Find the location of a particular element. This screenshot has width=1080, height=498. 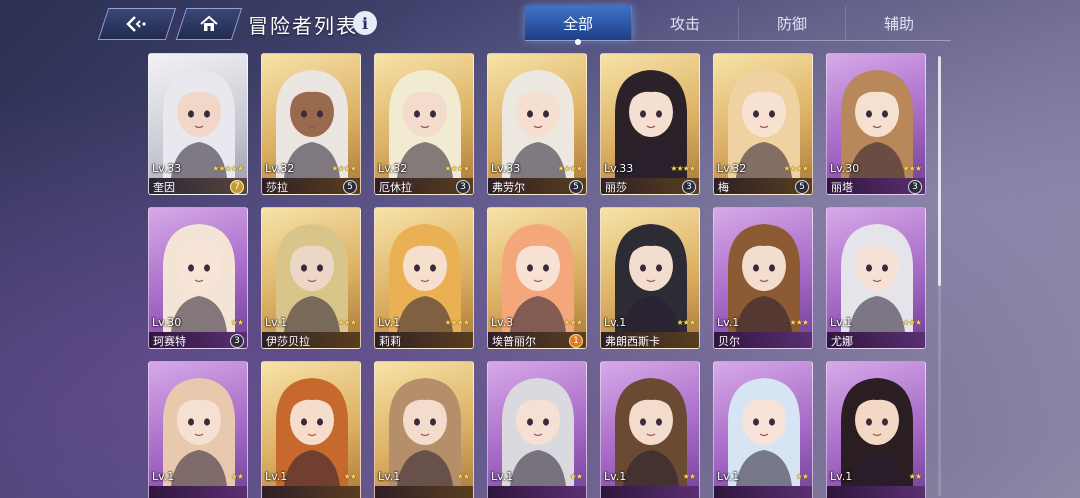

character-card: Lv.33 ★★★★ 弗劳尔 5 is located at coordinates (537, 124).